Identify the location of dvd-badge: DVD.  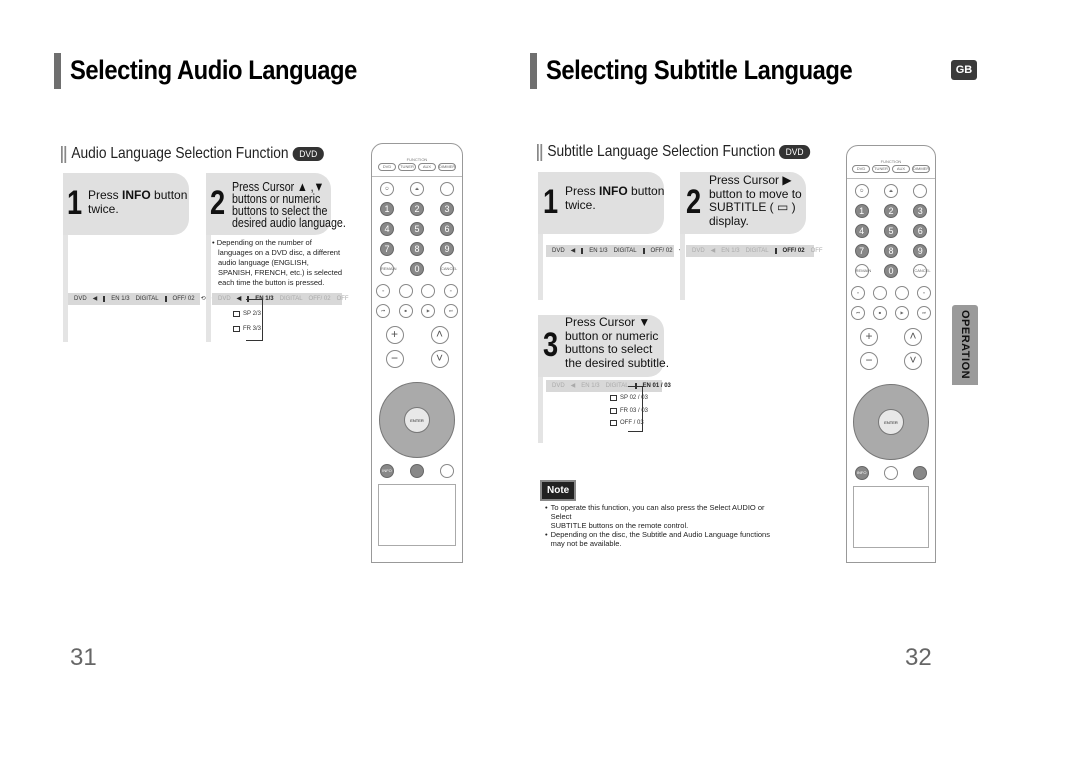
(795, 152).